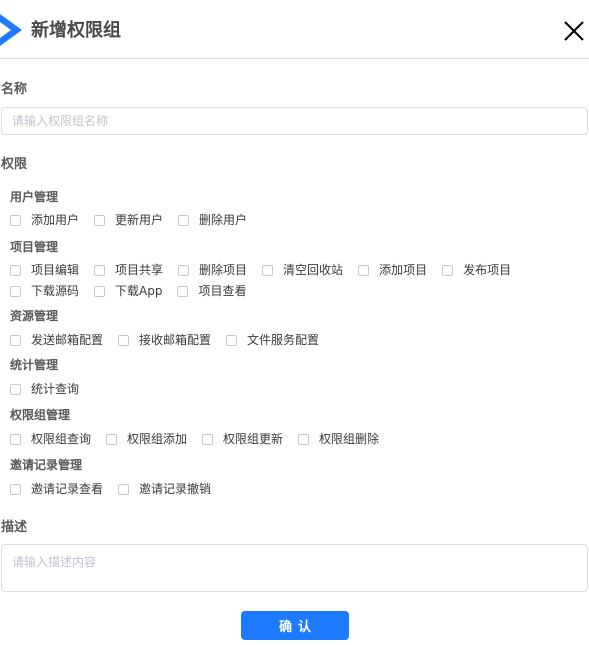 Image resolution: width=589 pixels, height=645 pixels. I want to click on permission-checkbox-item: 统计查询, so click(44, 389).